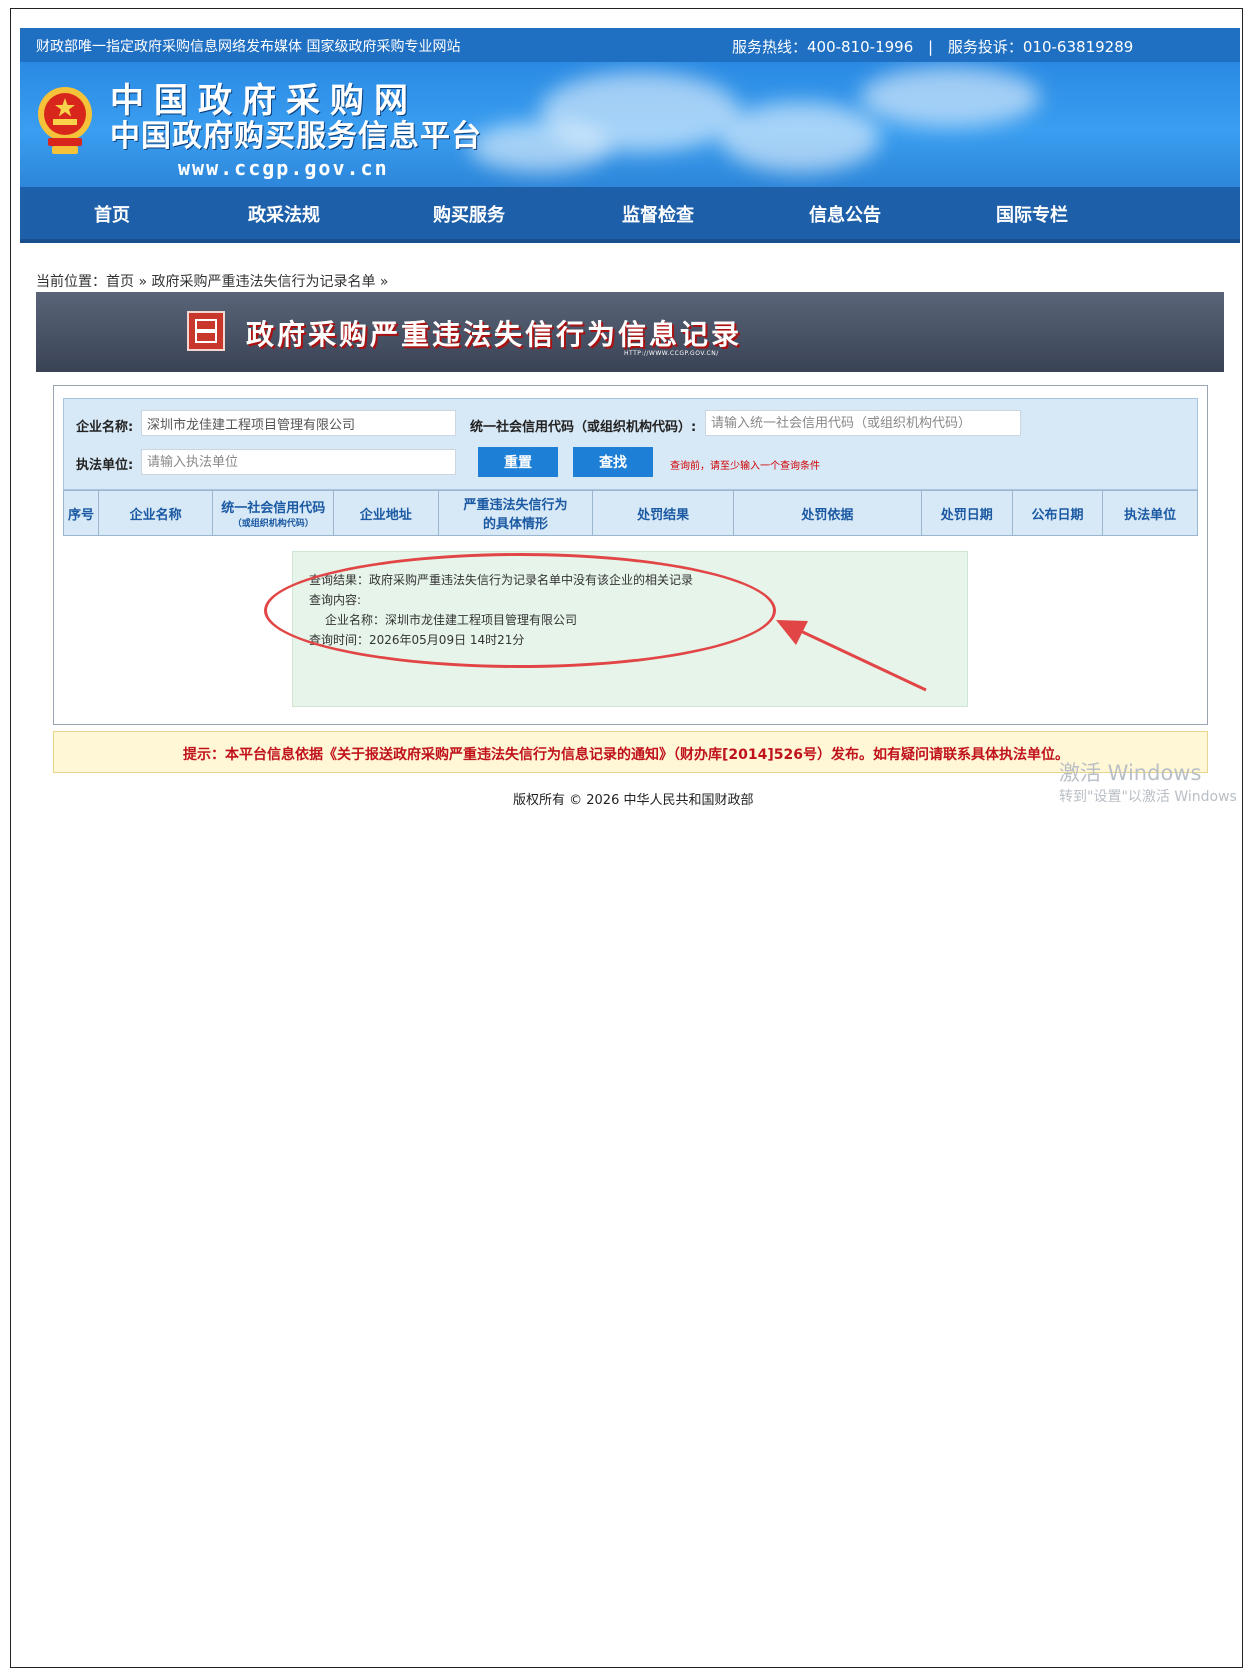 The width and height of the screenshot is (1253, 1675). I want to click on header-banner: 中国政府采购网 中国政府购买服务信息平台 www.ccgp.gov.cn, so click(630, 124).